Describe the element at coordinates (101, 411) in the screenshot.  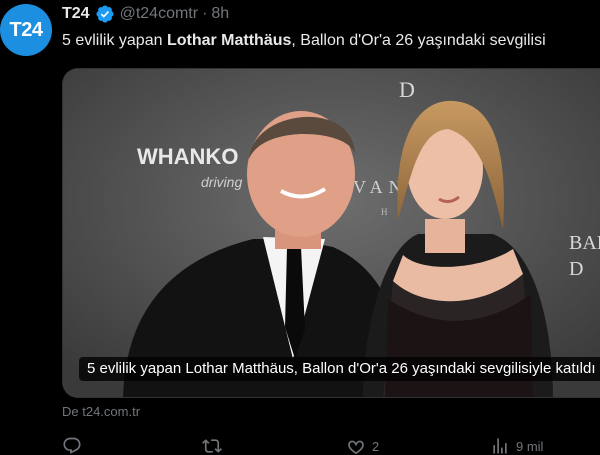
I see `card-source-link: De t24.com.tr` at that location.